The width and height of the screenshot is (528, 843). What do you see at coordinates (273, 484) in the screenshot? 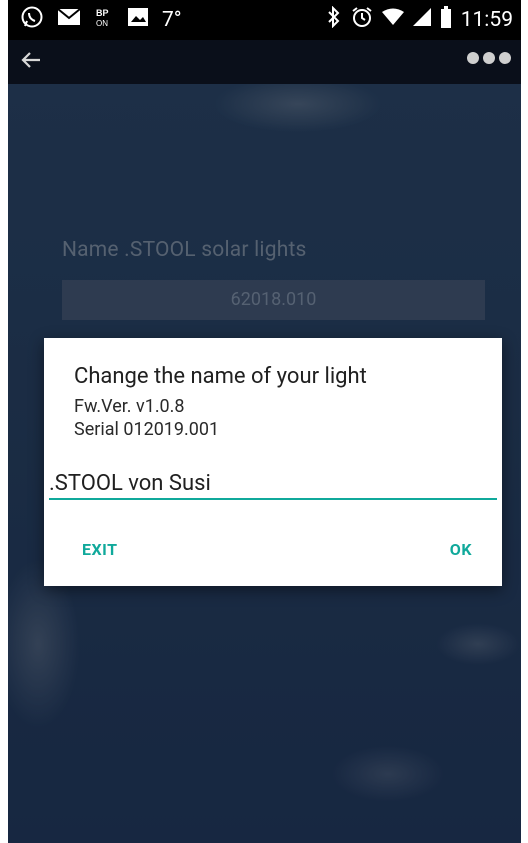
I see `light-name-input` at bounding box center [273, 484].